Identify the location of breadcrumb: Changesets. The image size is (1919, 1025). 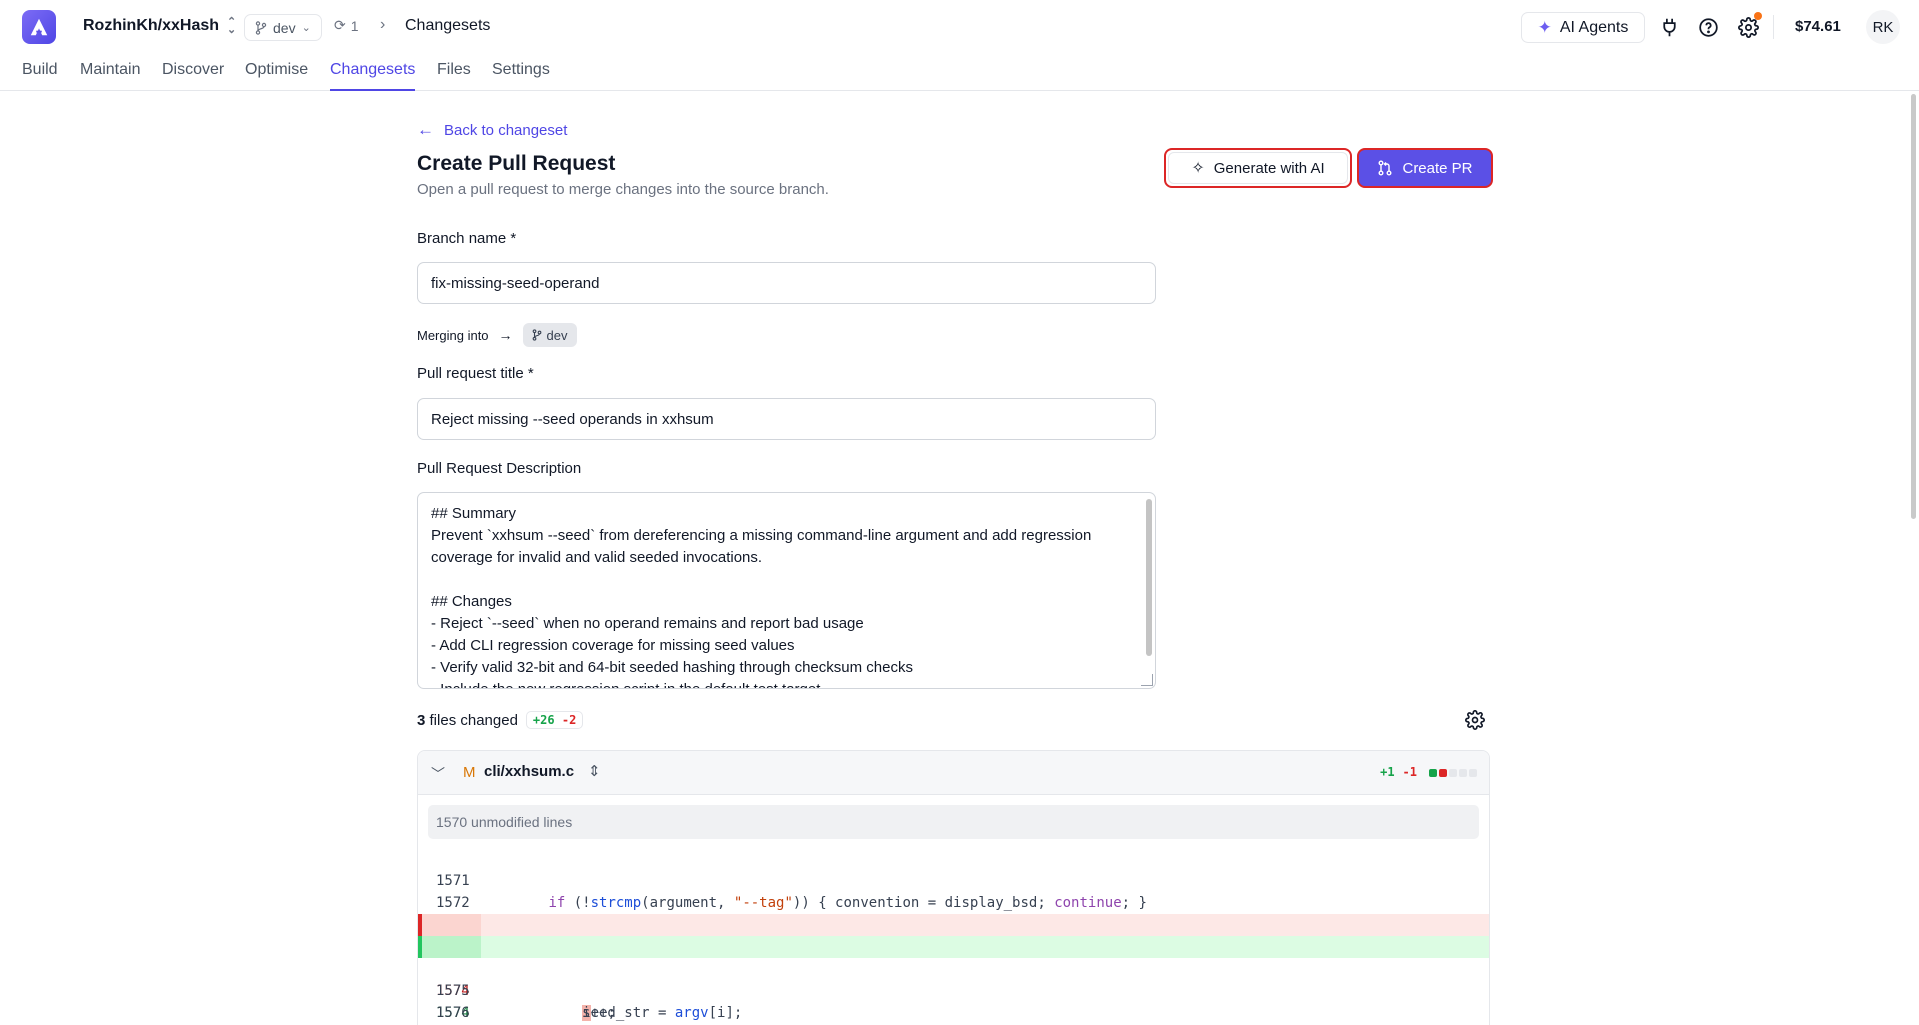
(448, 25).